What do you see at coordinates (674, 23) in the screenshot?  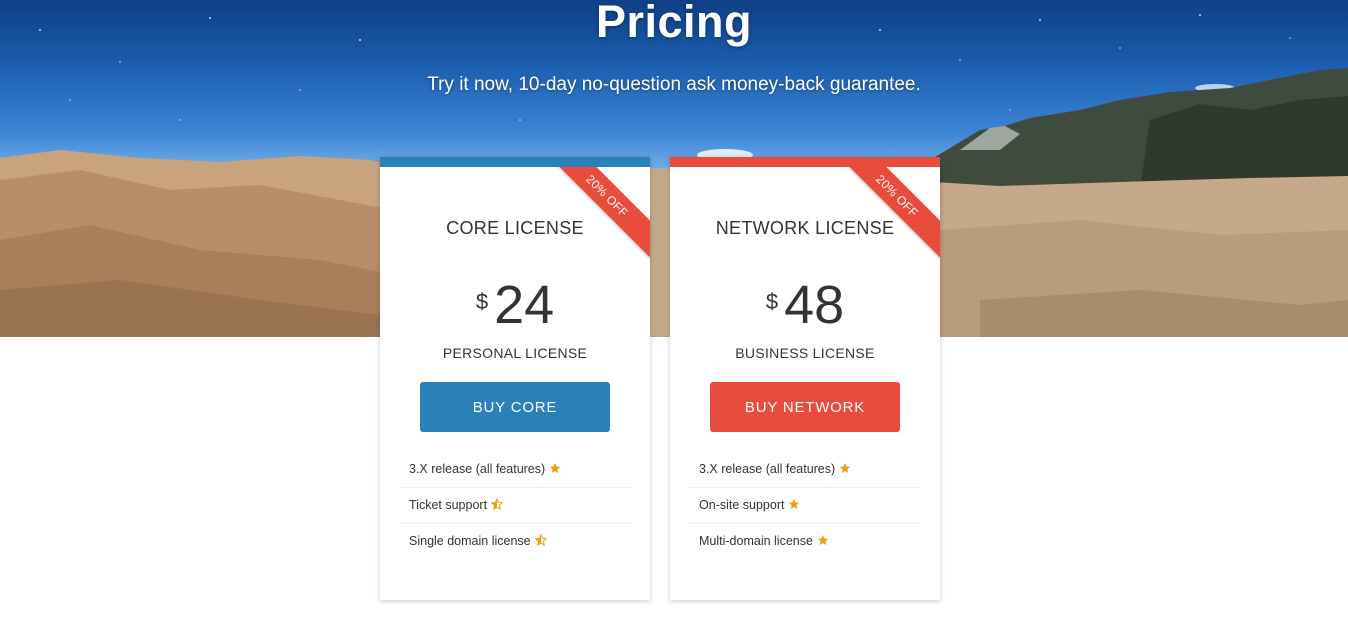 I see `page-title: Pricing` at bounding box center [674, 23].